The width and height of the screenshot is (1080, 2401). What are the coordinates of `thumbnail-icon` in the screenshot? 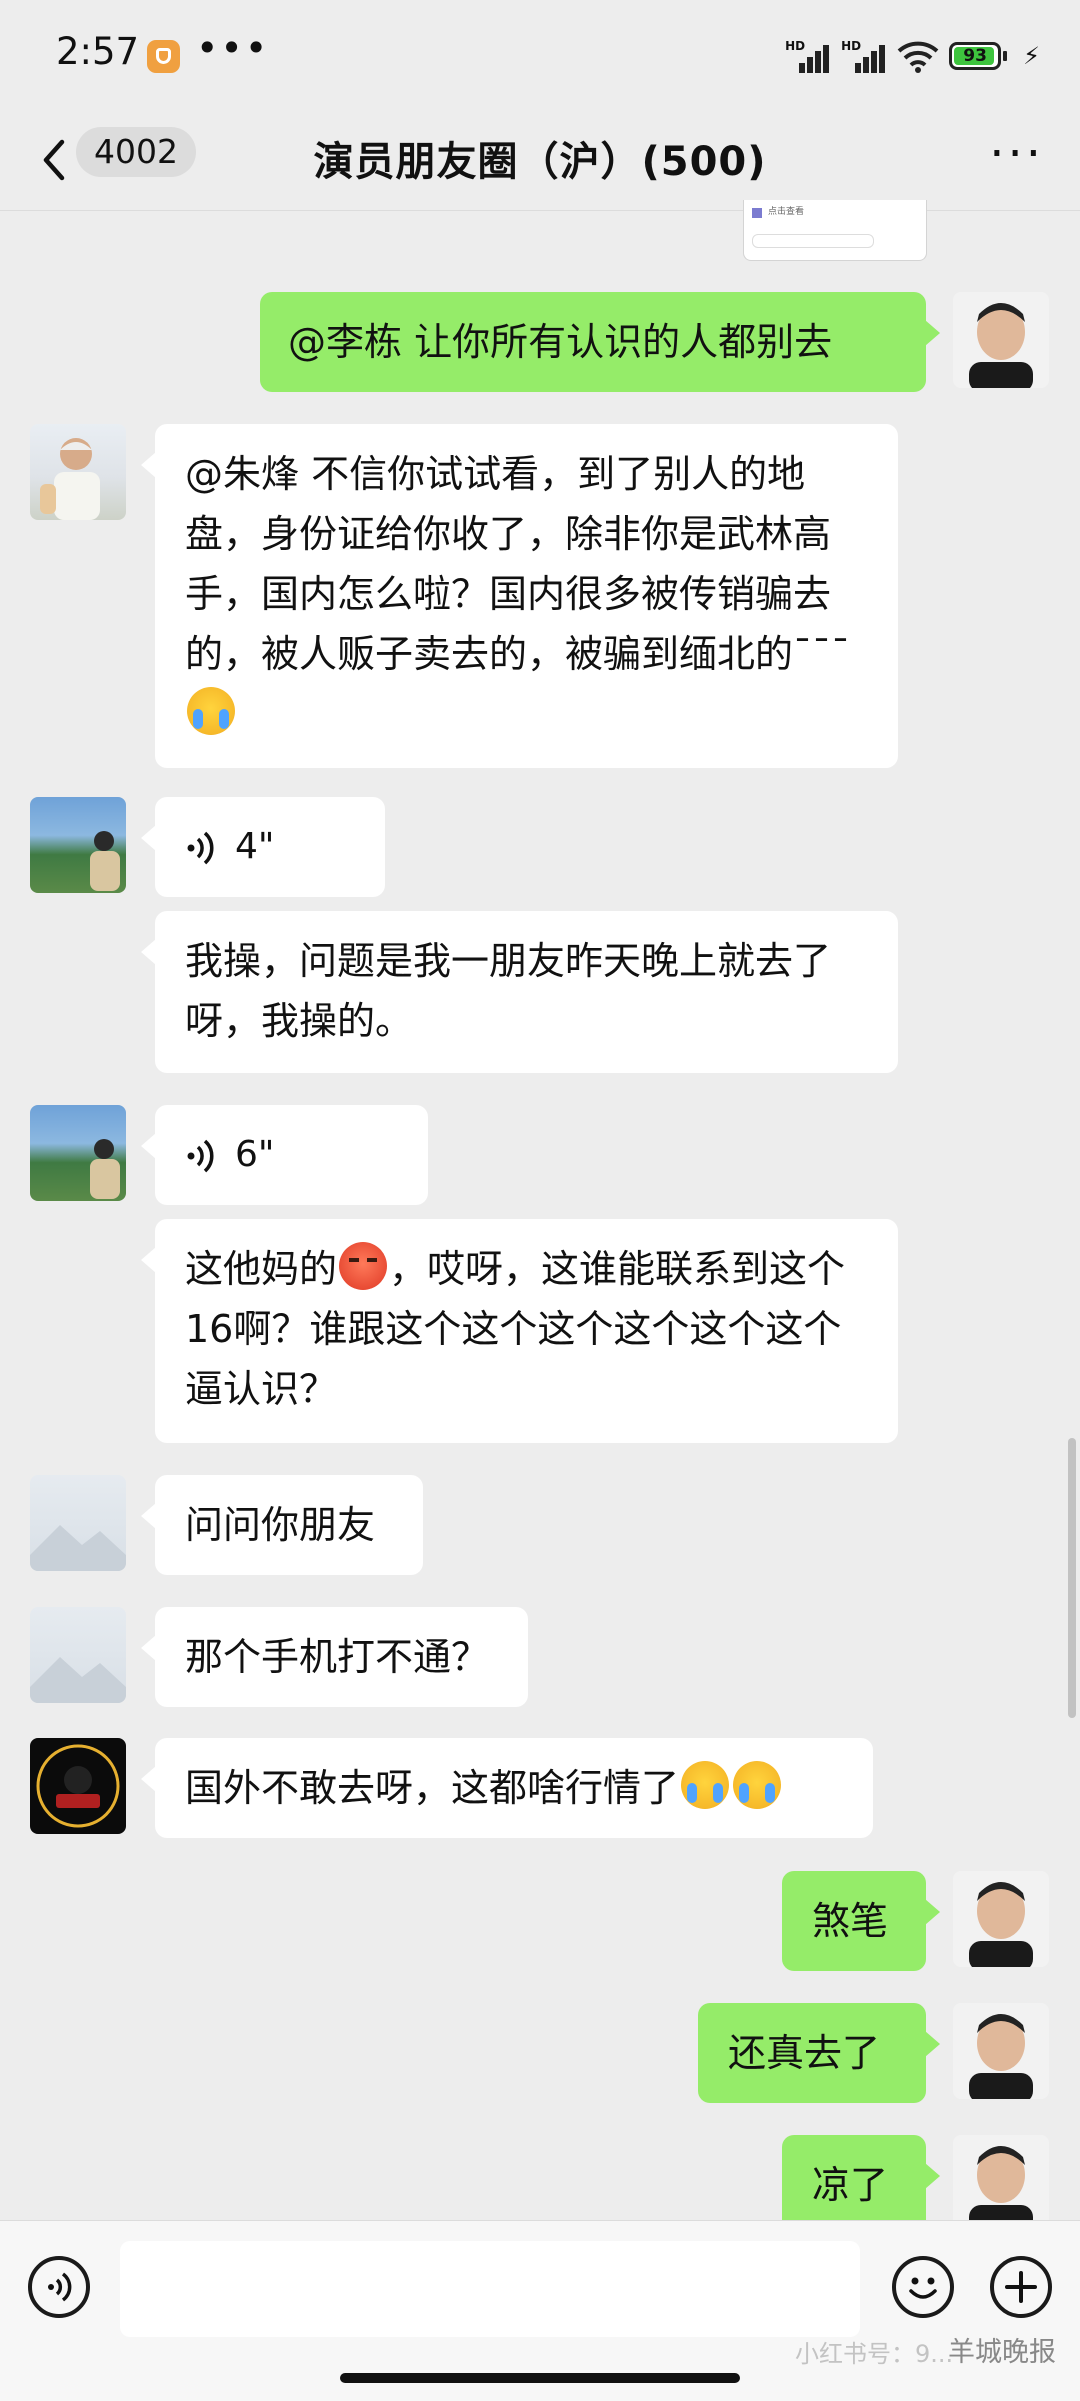 It's located at (757, 213).